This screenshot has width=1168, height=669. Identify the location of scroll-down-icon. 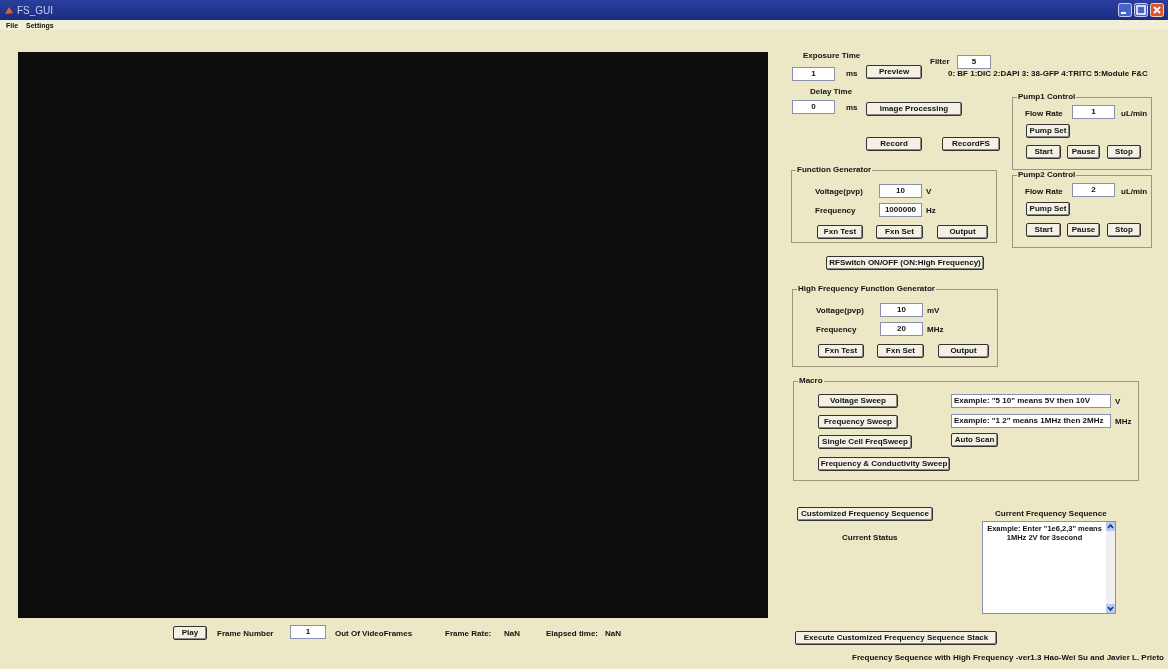
(1110, 608).